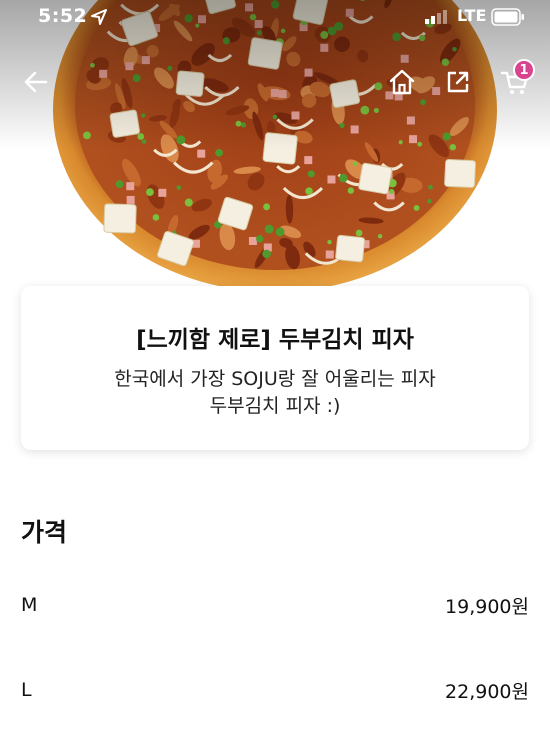 The height and width of the screenshot is (748, 550). I want to click on home-icon, so click(402, 82).